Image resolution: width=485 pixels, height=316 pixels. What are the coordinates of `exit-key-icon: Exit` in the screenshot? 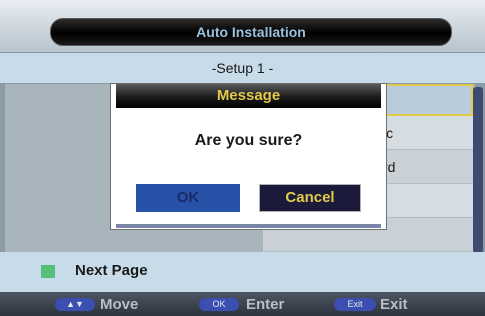 It's located at (355, 304).